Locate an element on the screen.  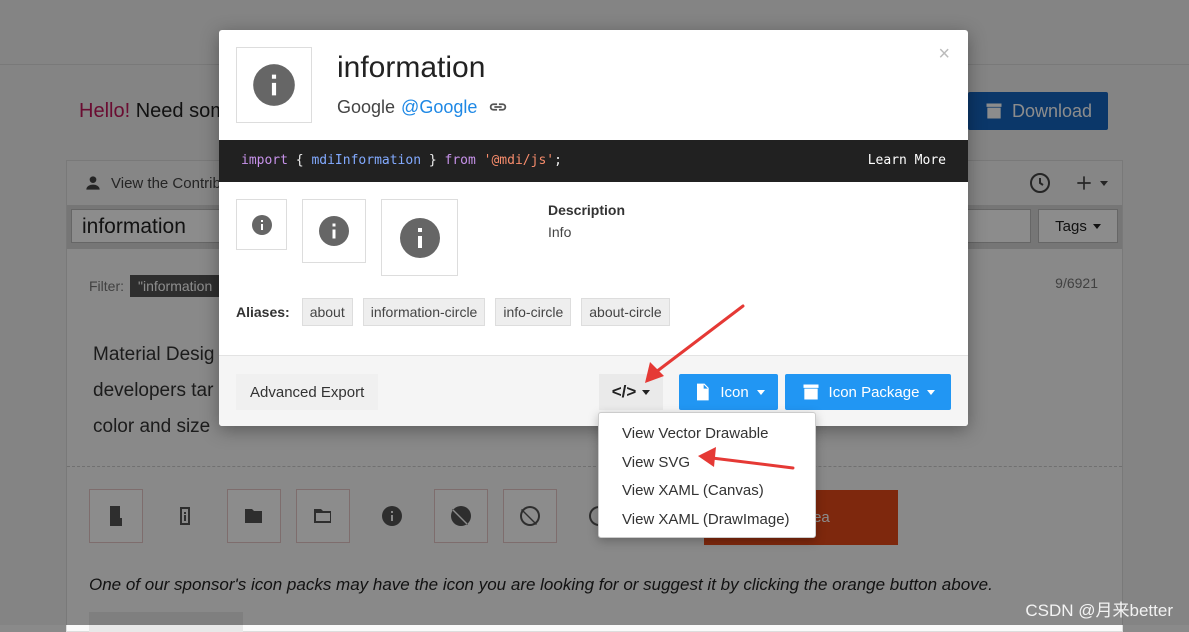
annotation-arrows is located at coordinates (720, 387).